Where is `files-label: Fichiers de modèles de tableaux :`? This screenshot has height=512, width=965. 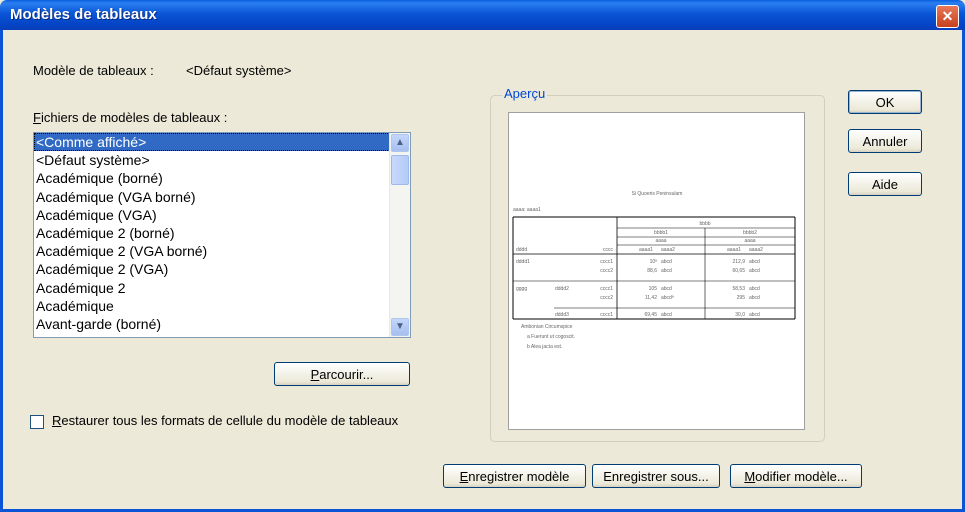 files-label: Fichiers de modèles de tableaux : is located at coordinates (130, 117).